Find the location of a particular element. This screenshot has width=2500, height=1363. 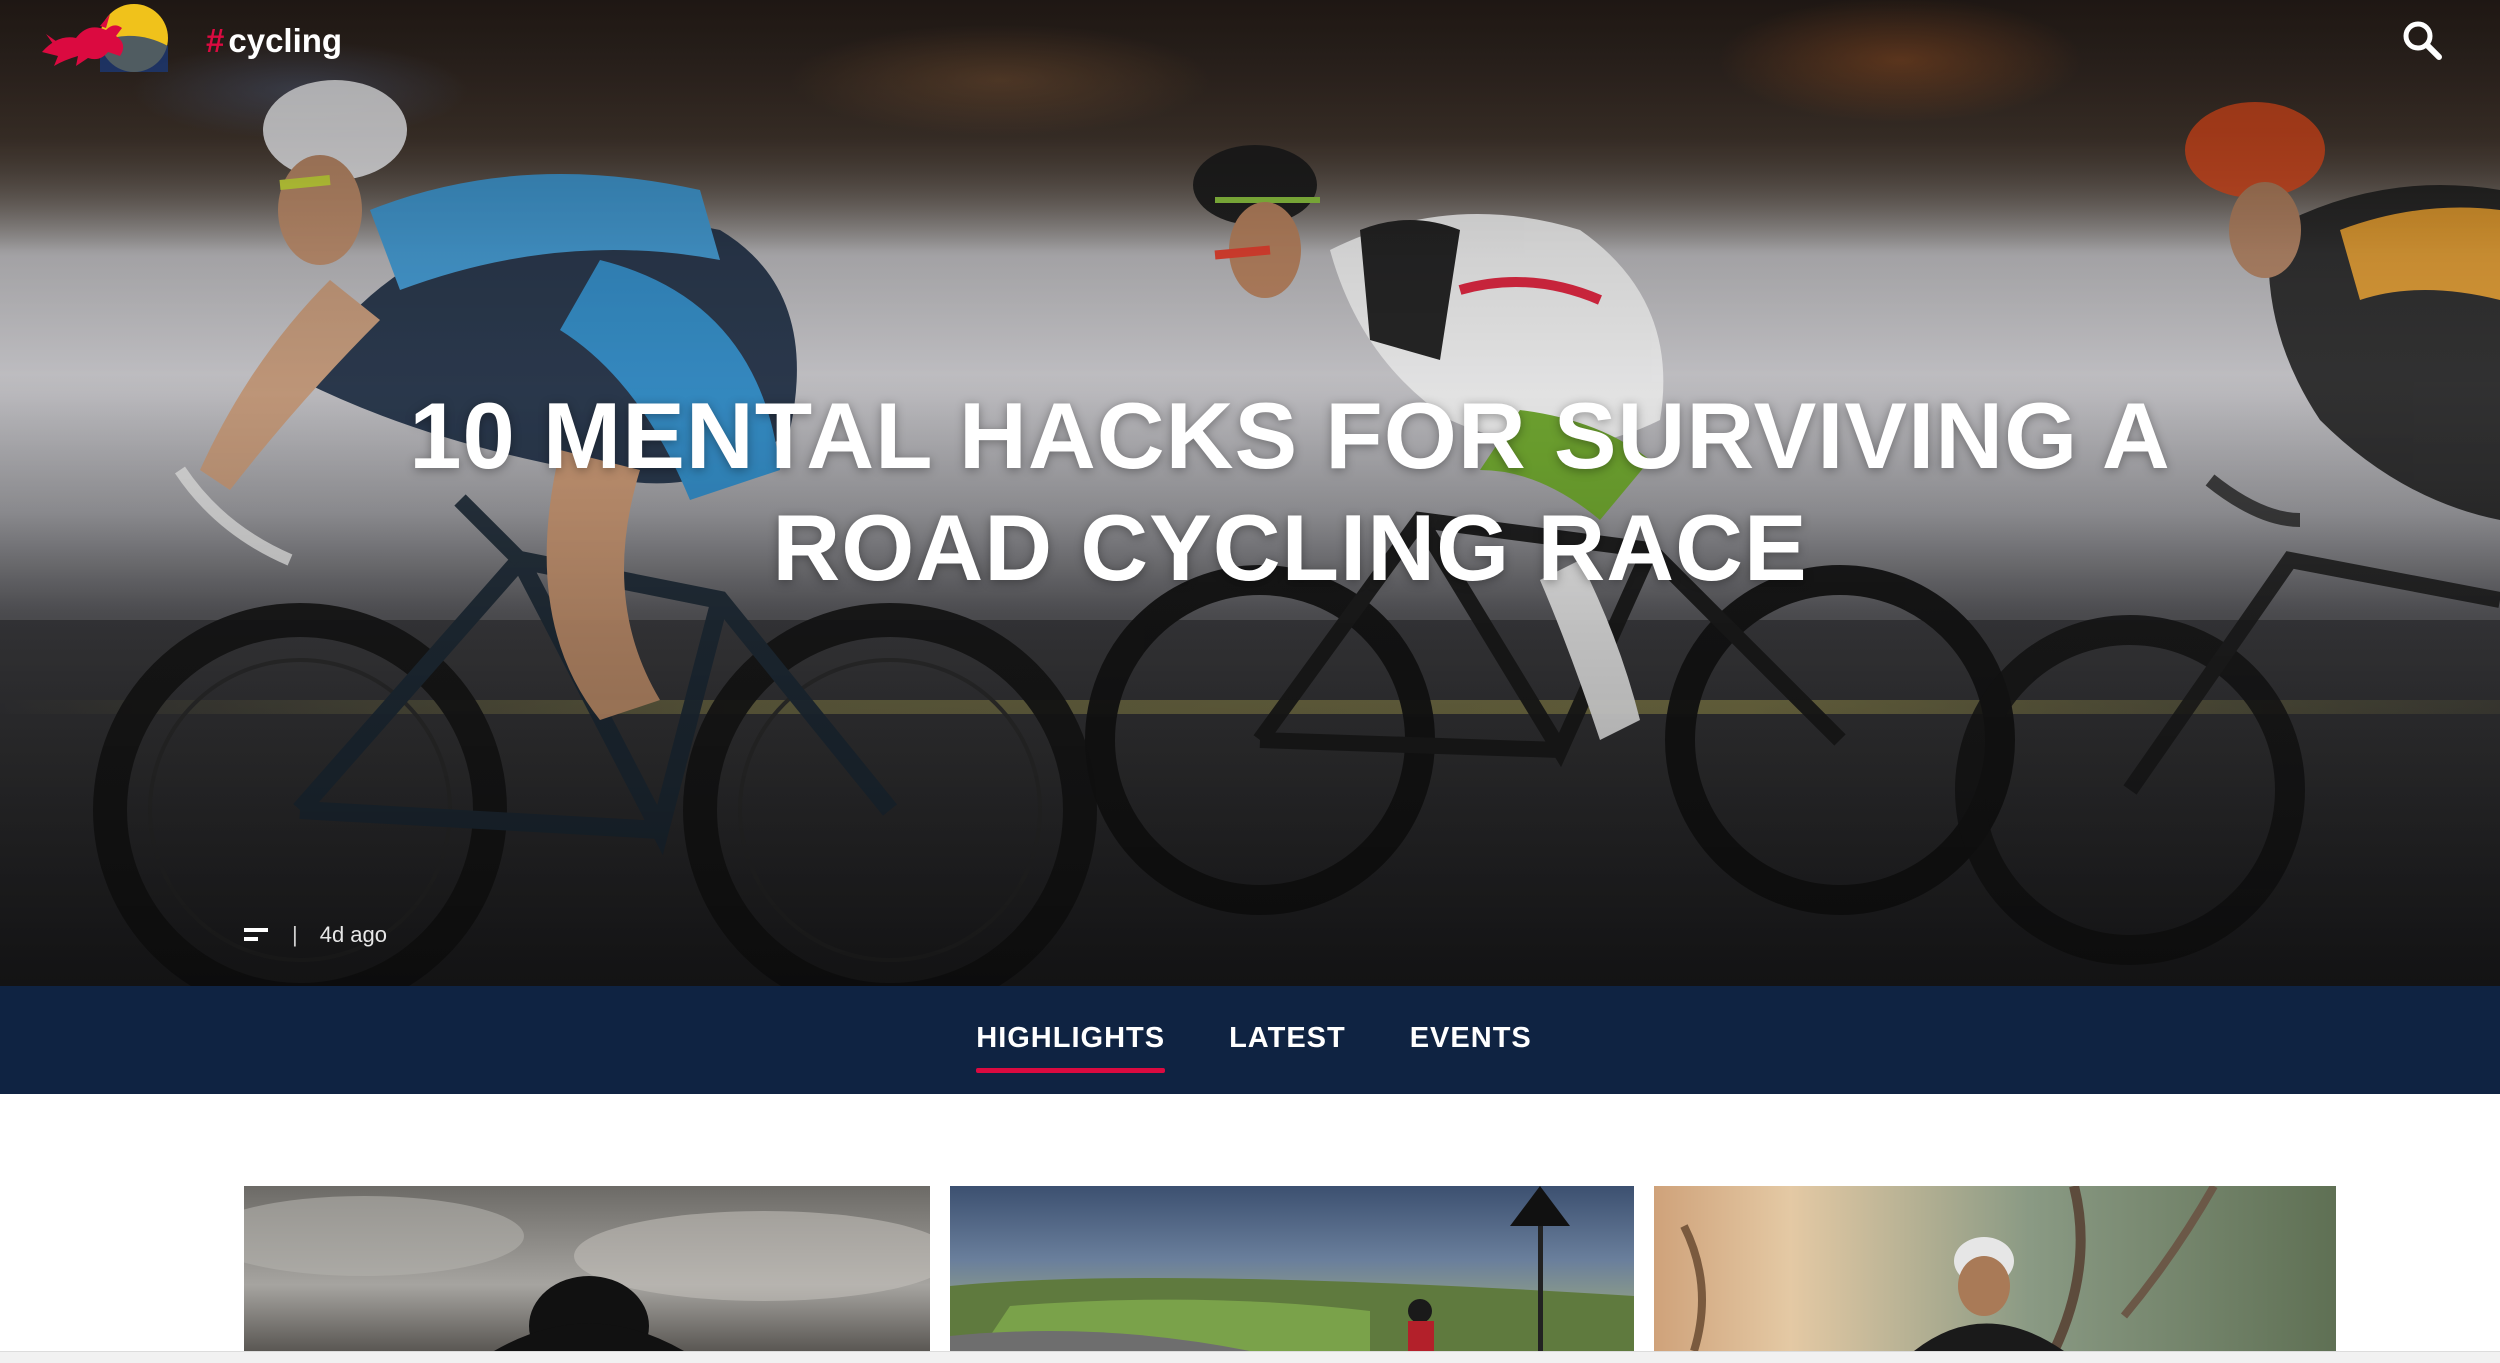

cyclist-forest-photo is located at coordinates (1949, 1268).